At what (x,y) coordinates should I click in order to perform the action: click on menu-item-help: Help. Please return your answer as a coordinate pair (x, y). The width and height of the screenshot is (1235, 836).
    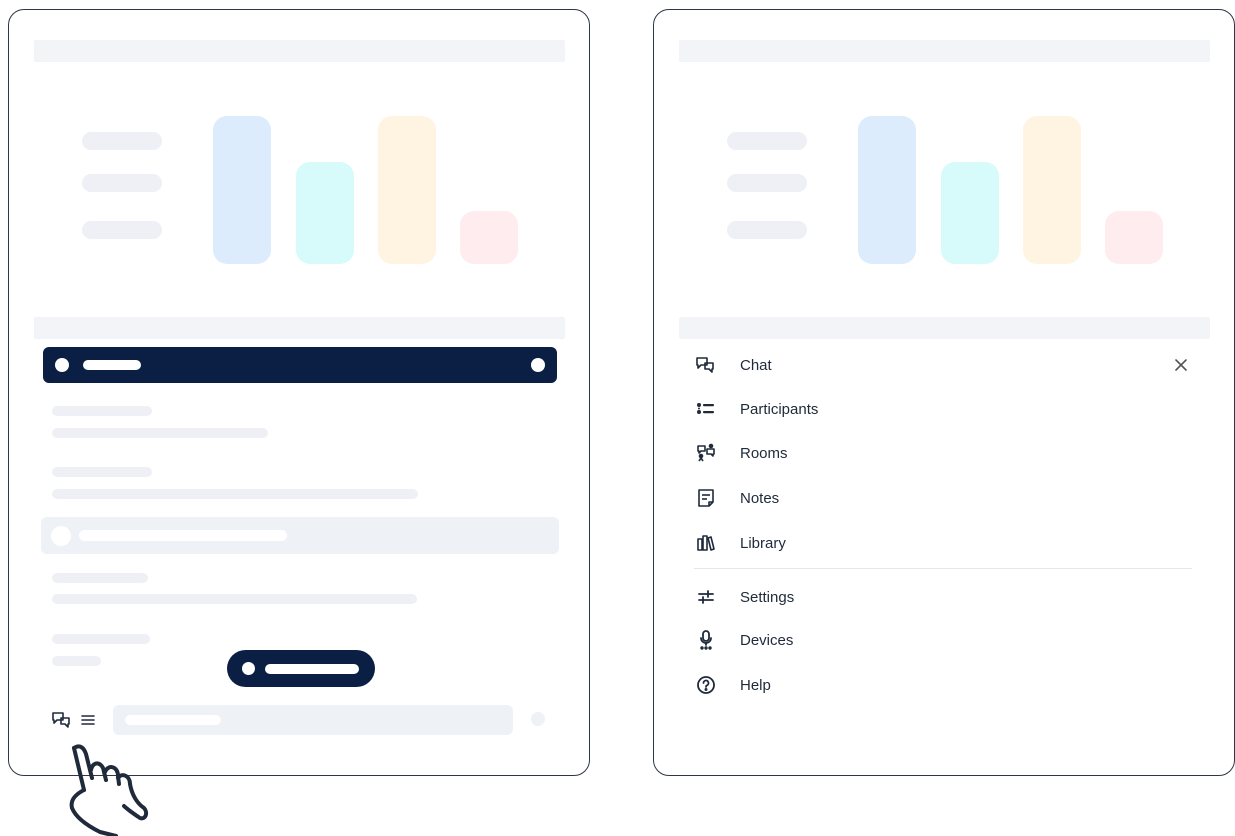
    Looking at the image, I should click on (934, 685).